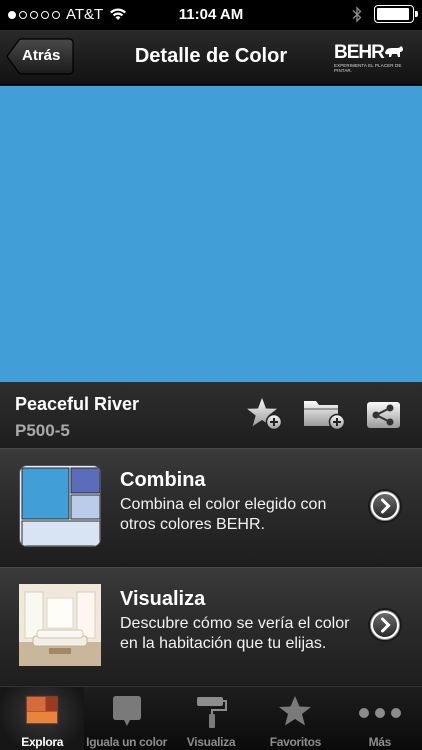 The height and width of the screenshot is (750, 422). What do you see at coordinates (163, 480) in the screenshot?
I see `combine-title: Combina` at bounding box center [163, 480].